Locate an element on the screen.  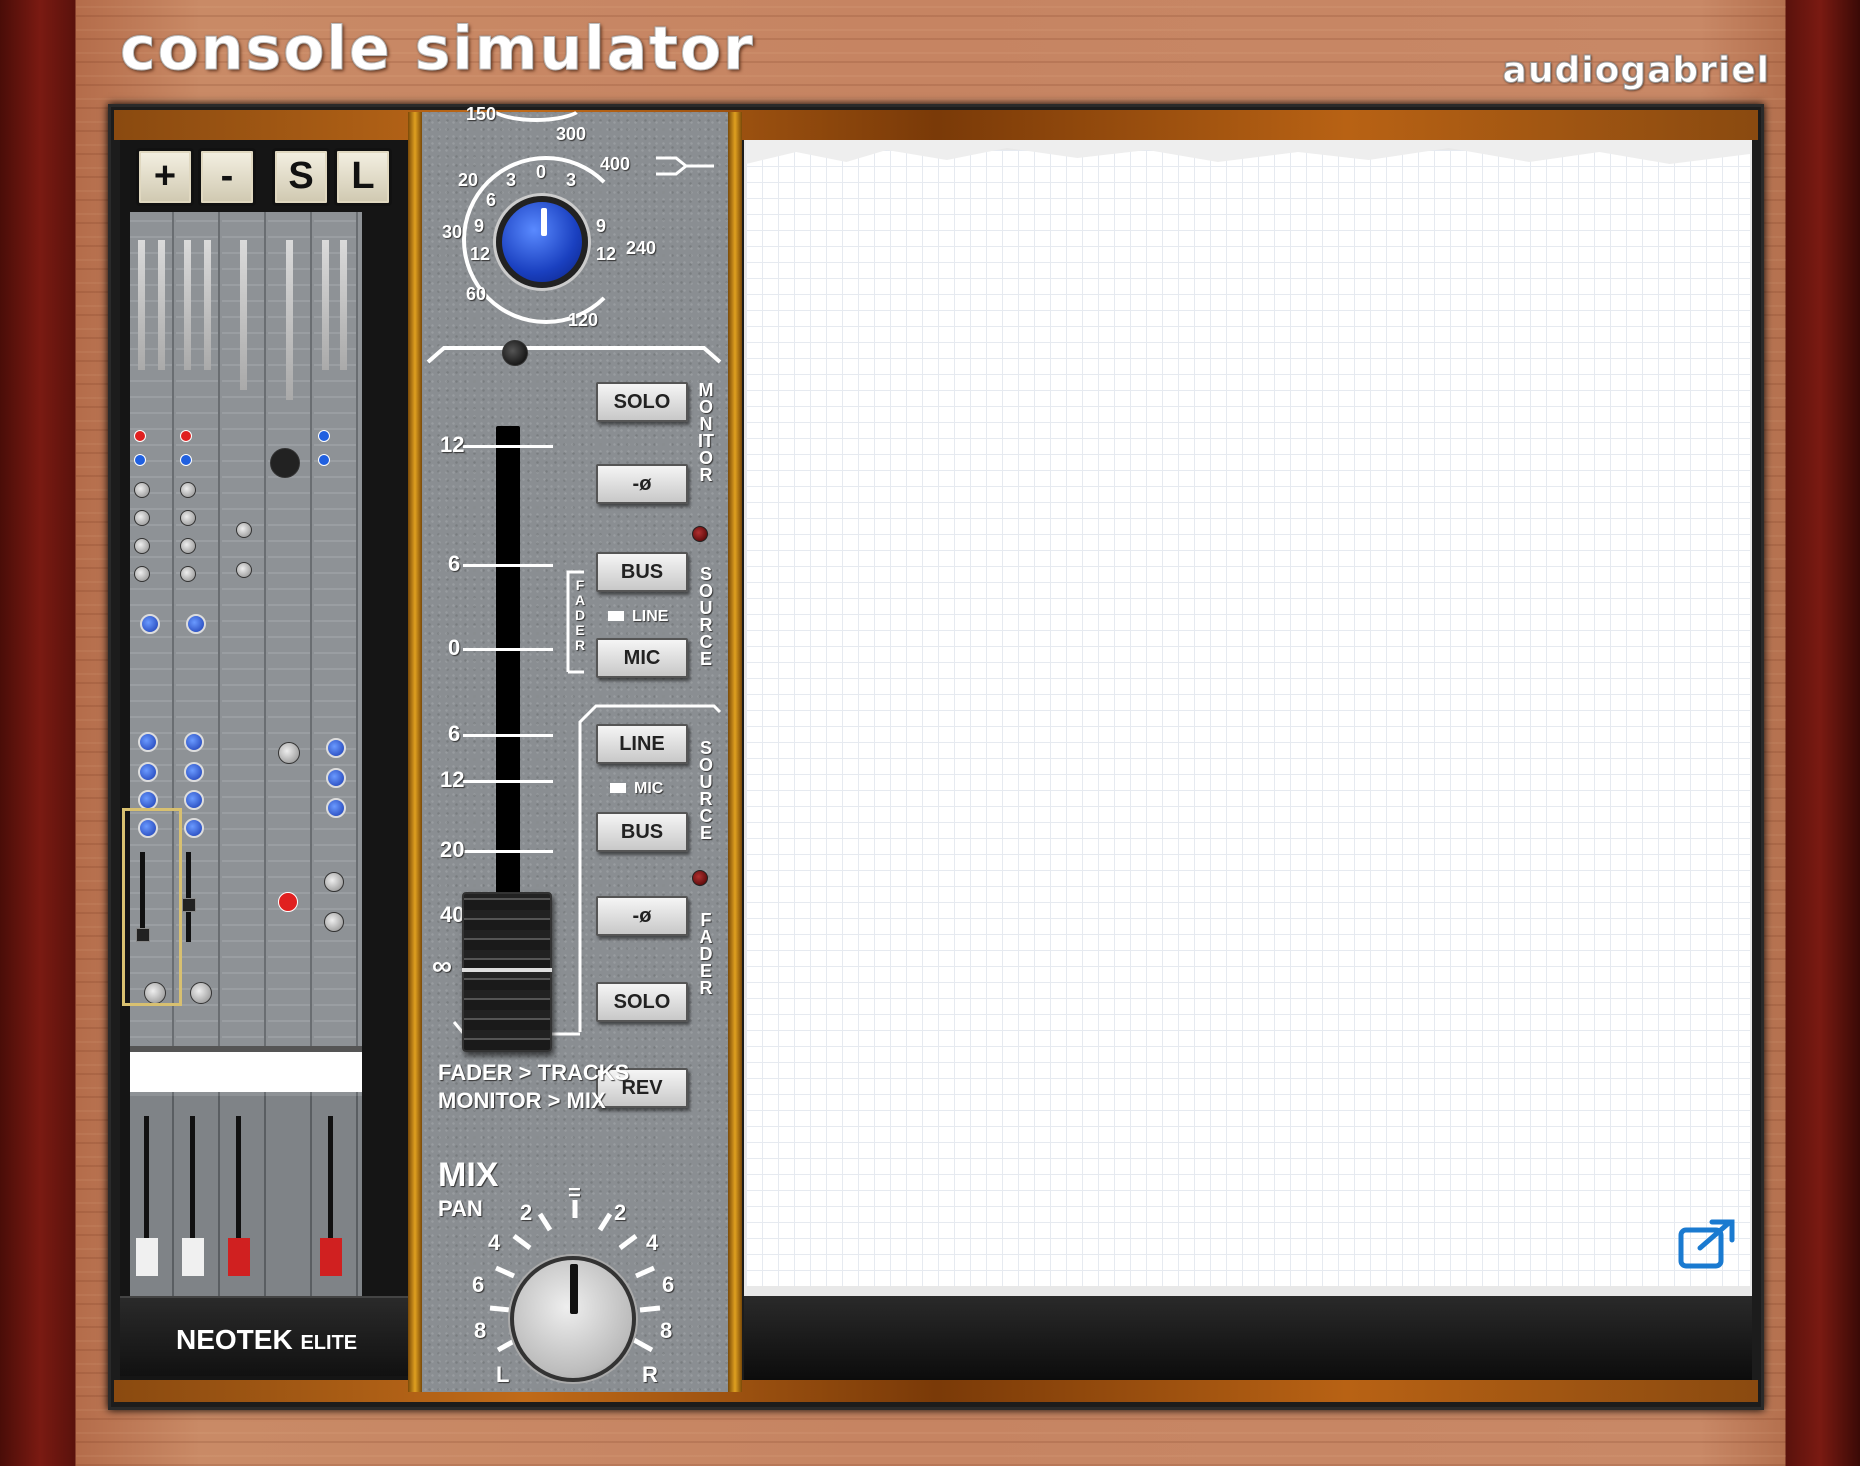
tracks-bus-button: BUS is located at coordinates (642, 832).